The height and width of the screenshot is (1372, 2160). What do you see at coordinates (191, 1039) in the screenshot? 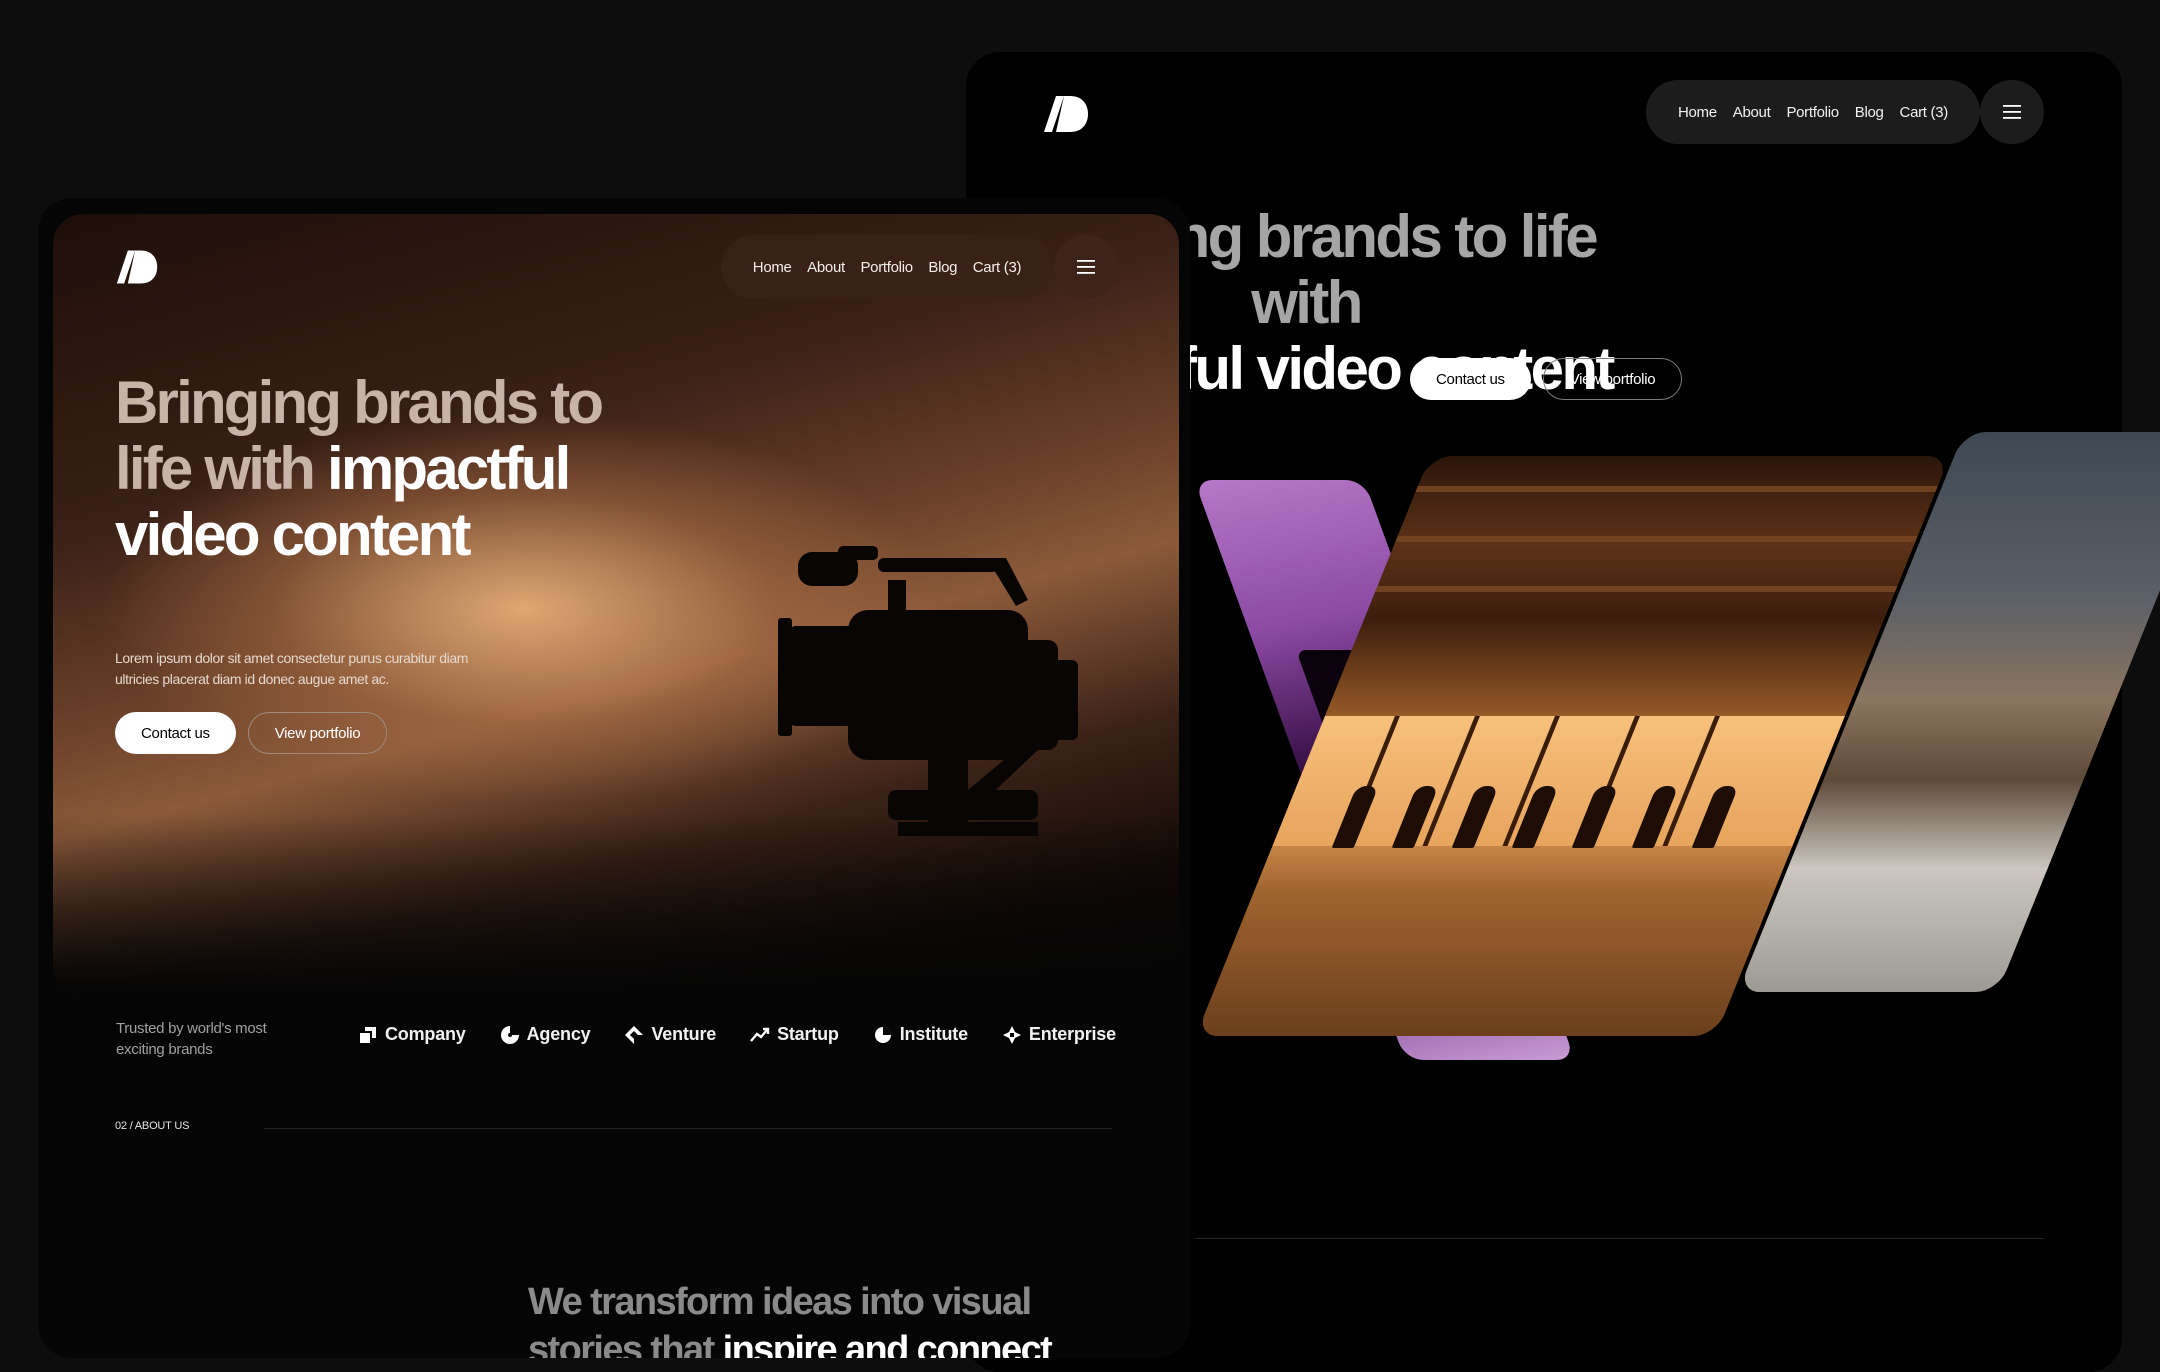
I see `trusted-by-label: Trusted by world's most exciting brands` at bounding box center [191, 1039].